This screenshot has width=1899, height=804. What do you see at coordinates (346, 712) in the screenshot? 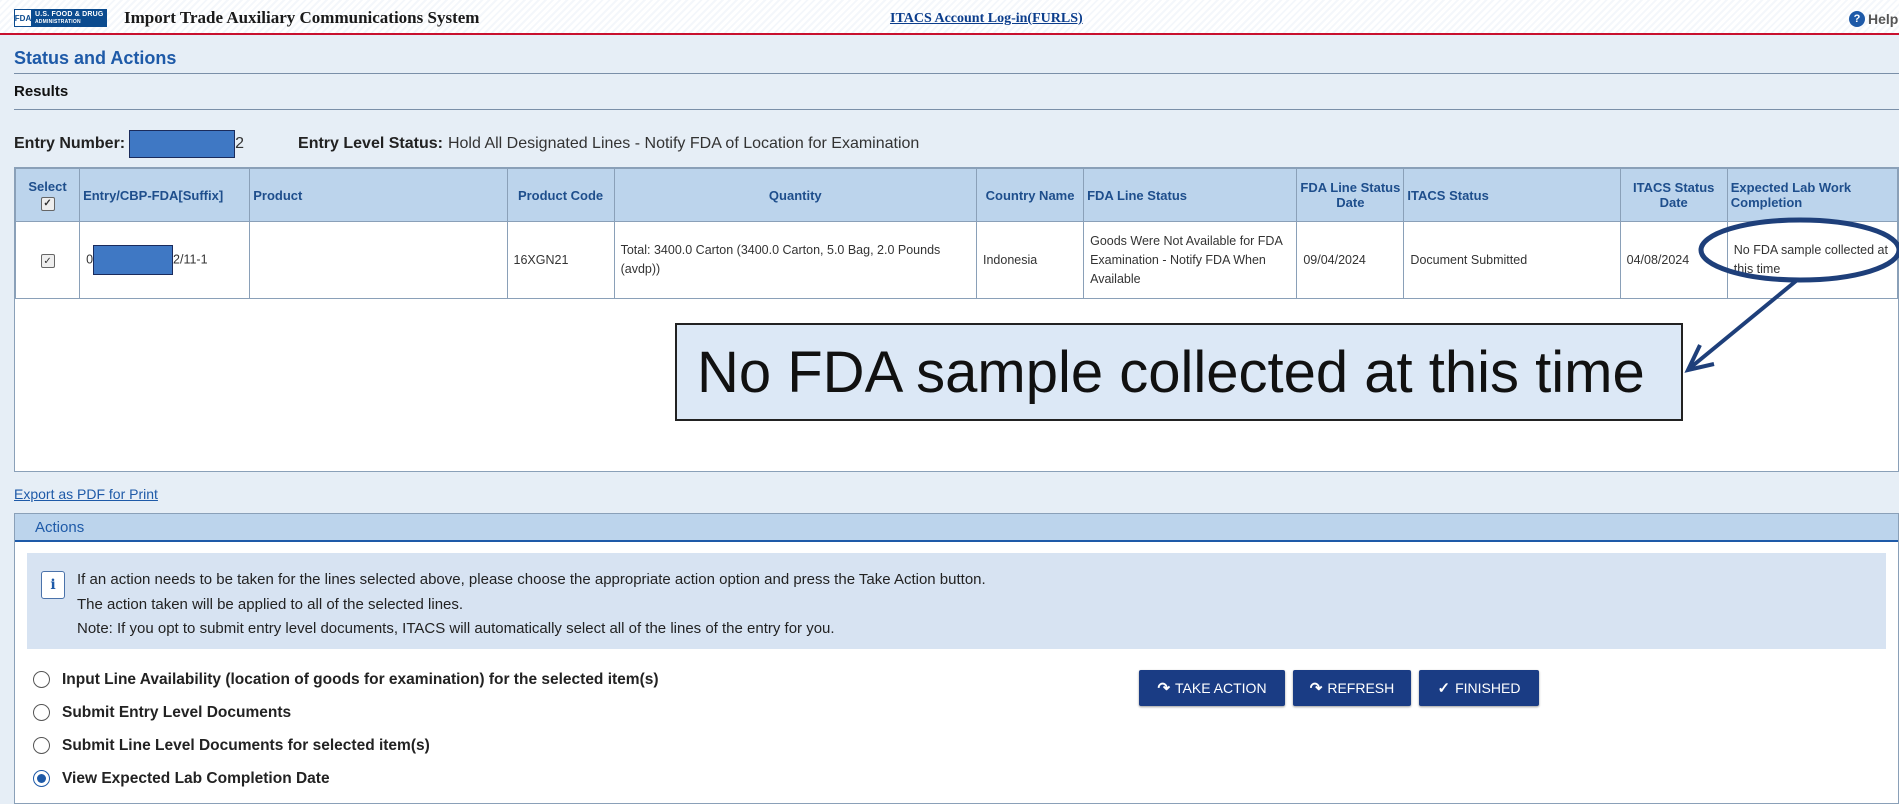
I see `option-submit-entry-docs: Submit Entry Level Documents` at bounding box center [346, 712].